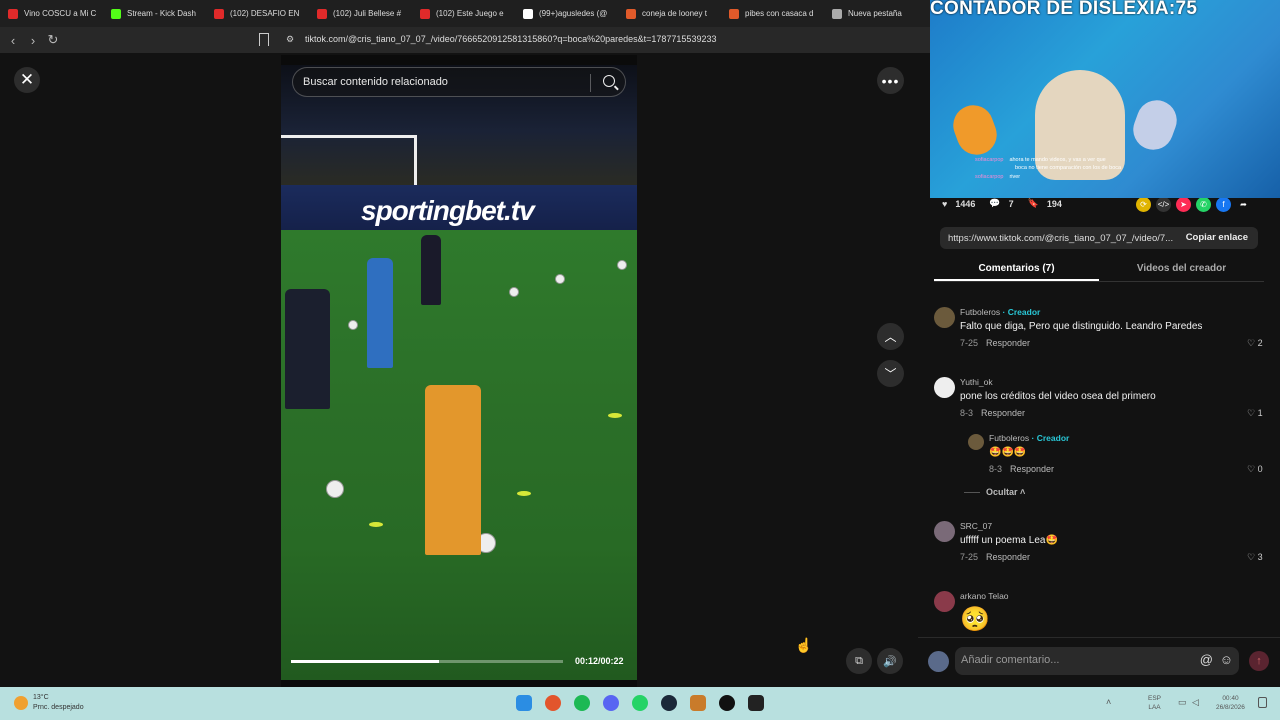  I want to click on discord-icon, so click(611, 703).